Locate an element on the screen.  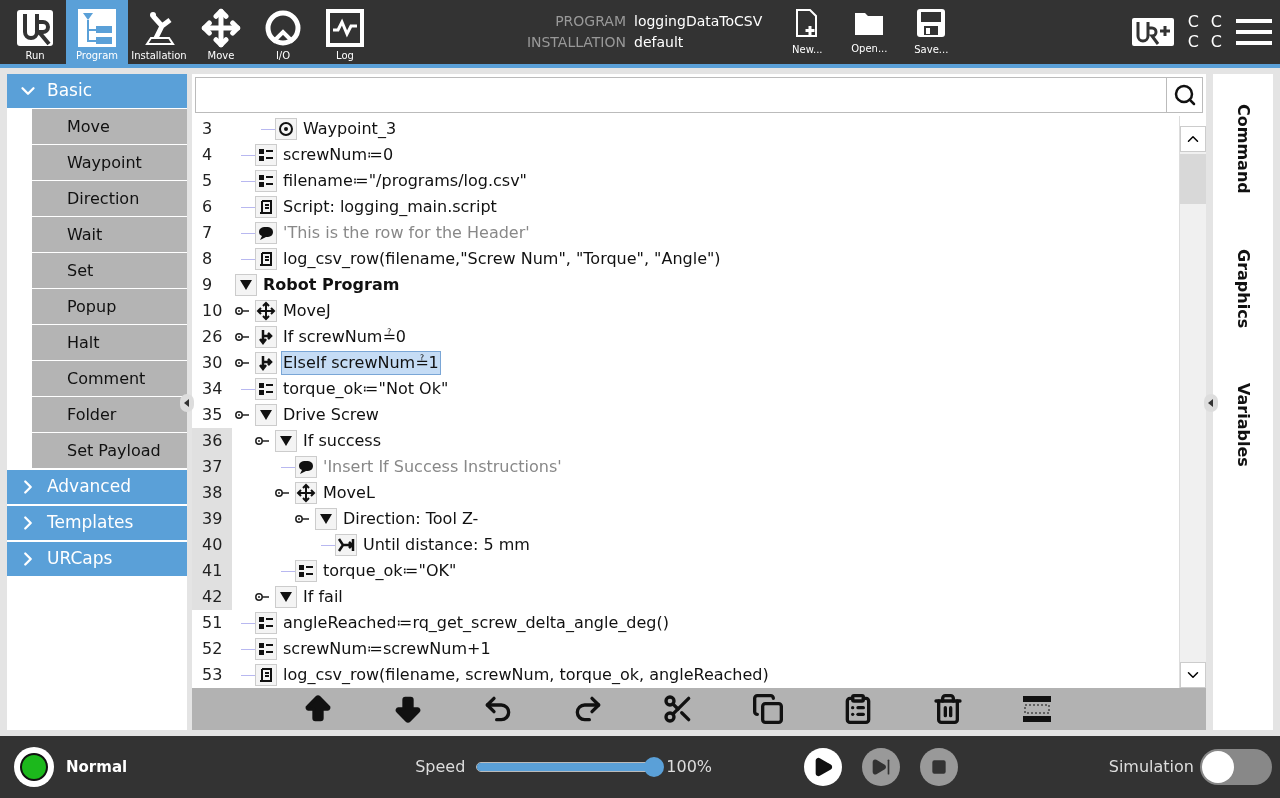
scroll-up-button is located at coordinates (1193, 139).